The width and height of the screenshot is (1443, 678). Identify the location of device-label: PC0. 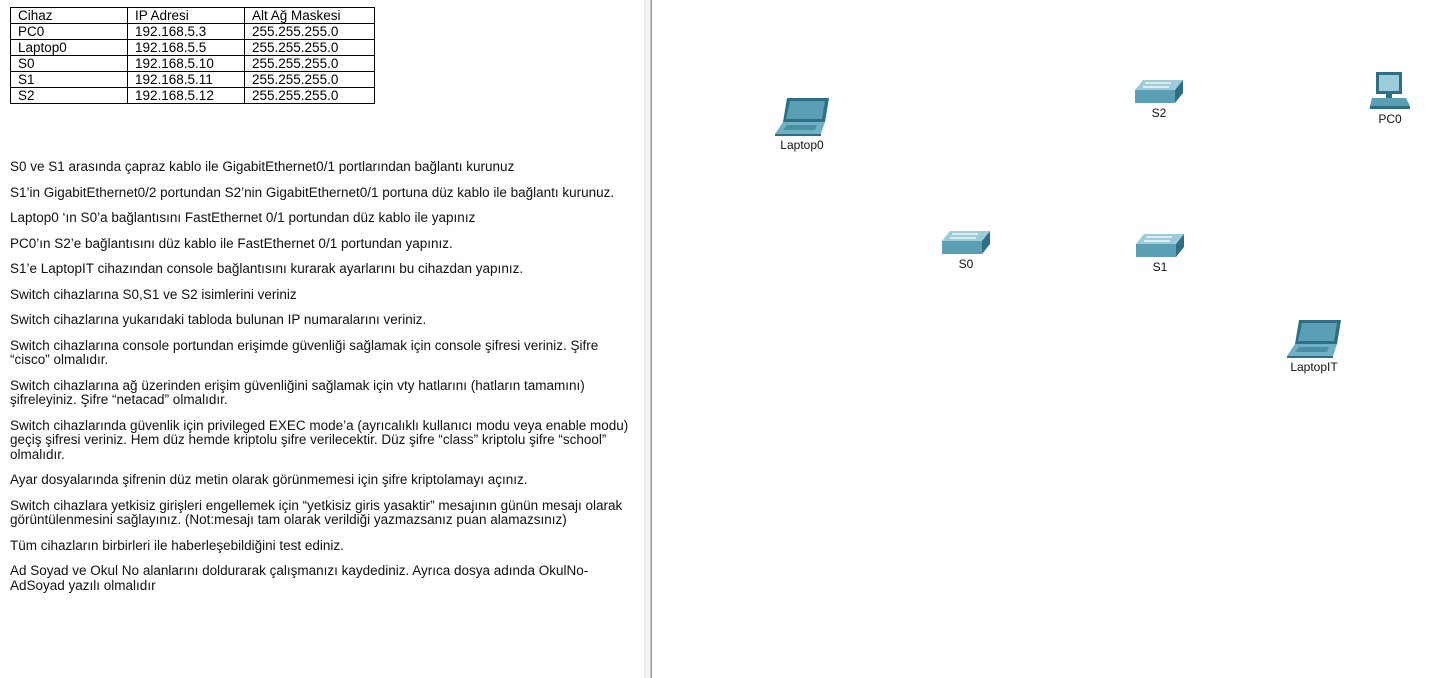
(1390, 119).